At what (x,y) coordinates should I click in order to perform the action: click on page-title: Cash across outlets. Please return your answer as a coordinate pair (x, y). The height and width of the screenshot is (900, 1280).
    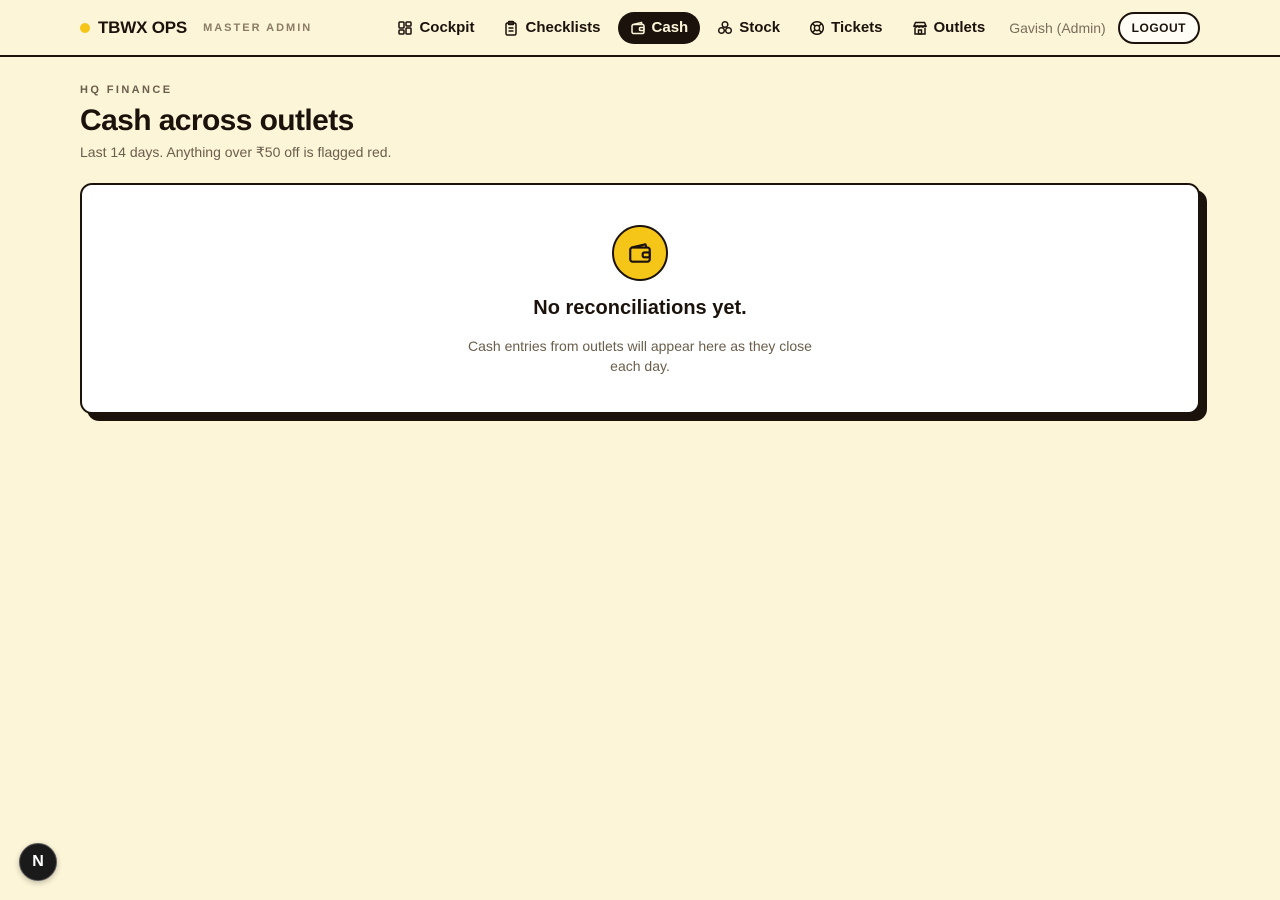
    Looking at the image, I should click on (217, 120).